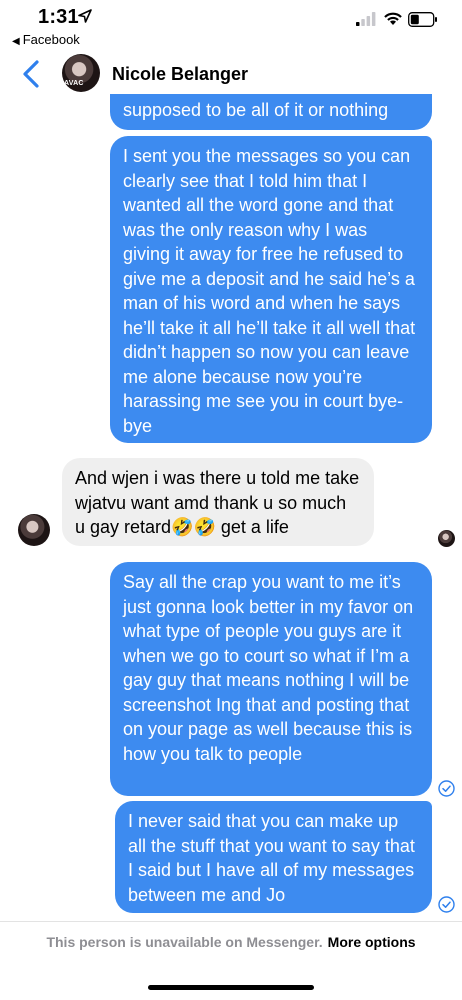  Describe the element at coordinates (366, 19) in the screenshot. I see `cellular-signal-icon` at that location.